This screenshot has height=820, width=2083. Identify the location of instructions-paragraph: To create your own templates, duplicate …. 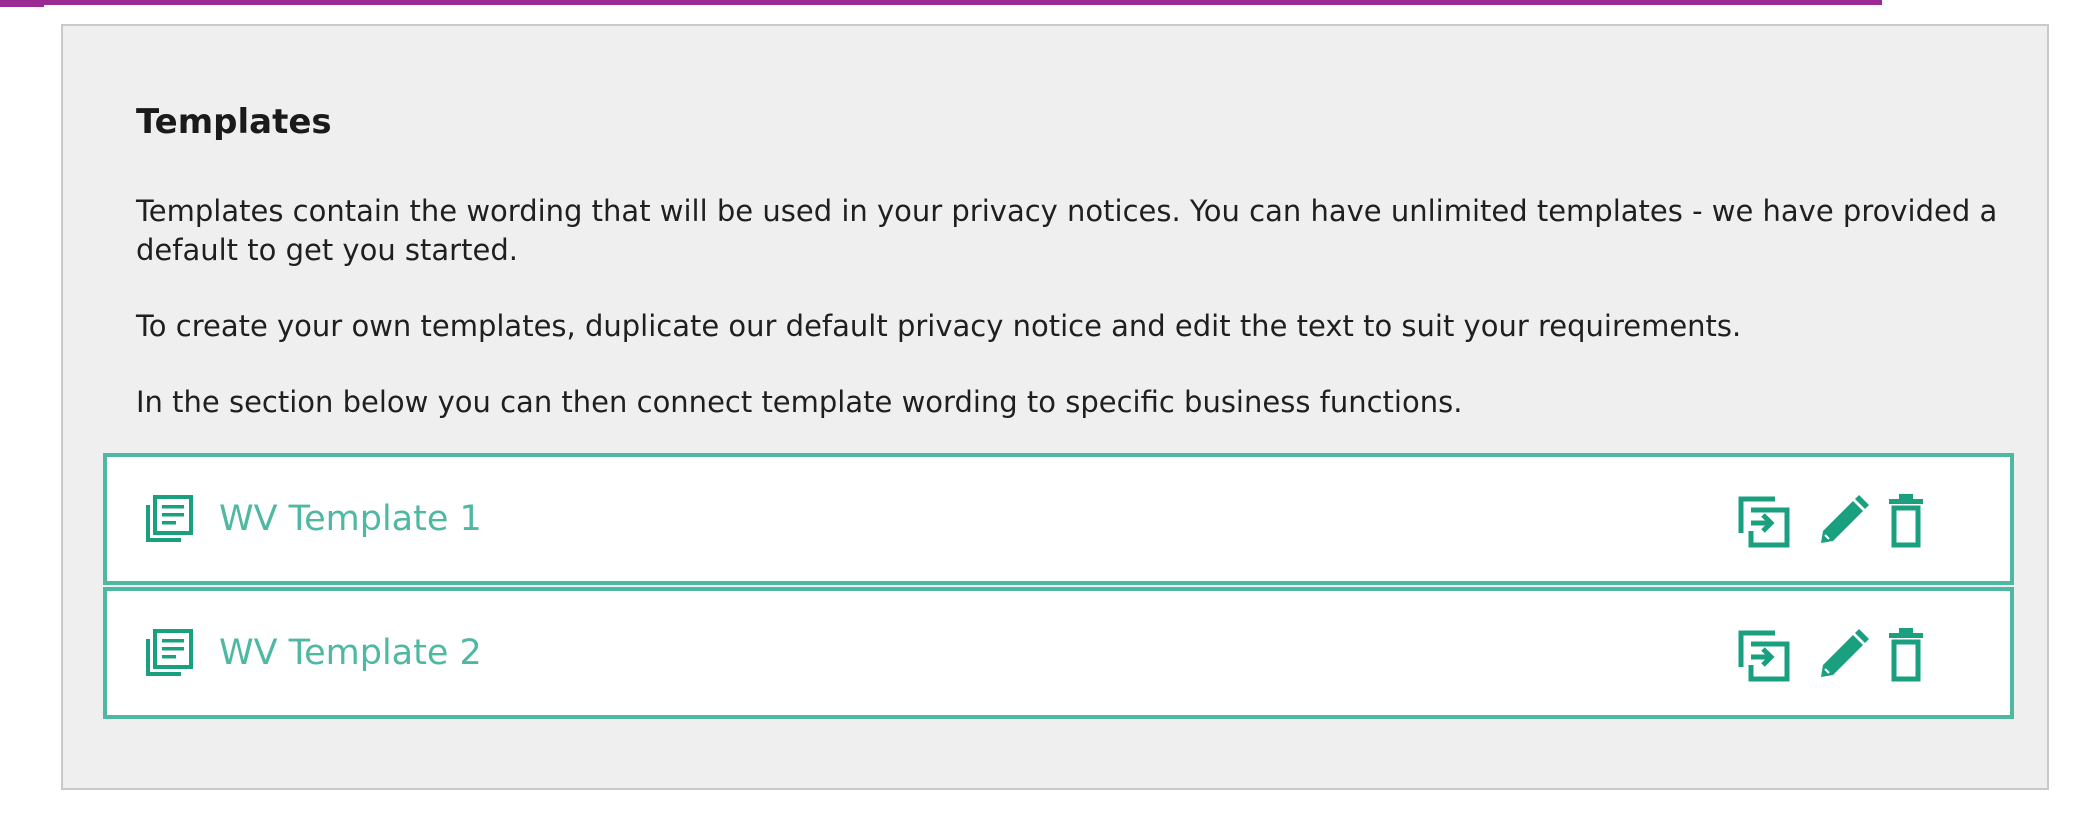
(939, 326).